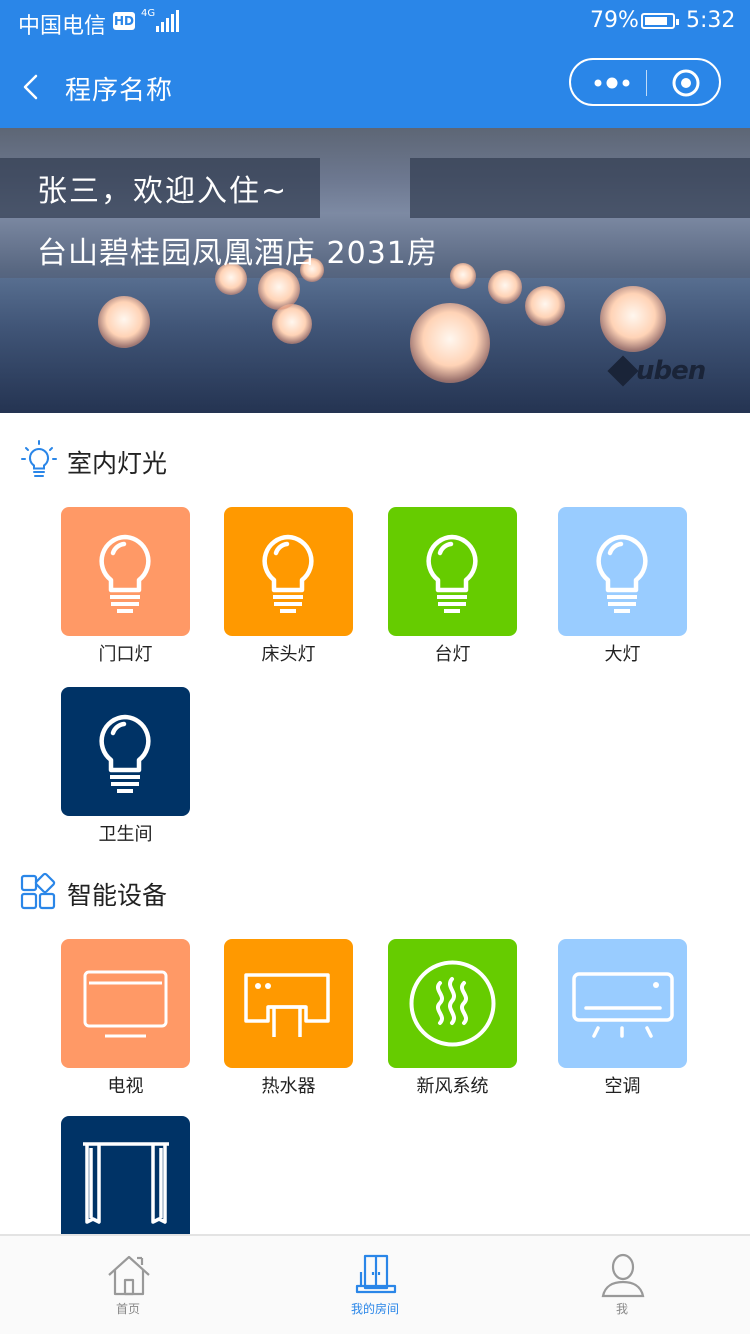  Describe the element at coordinates (452, 654) in the screenshot. I see `light-label: 台灯` at that location.